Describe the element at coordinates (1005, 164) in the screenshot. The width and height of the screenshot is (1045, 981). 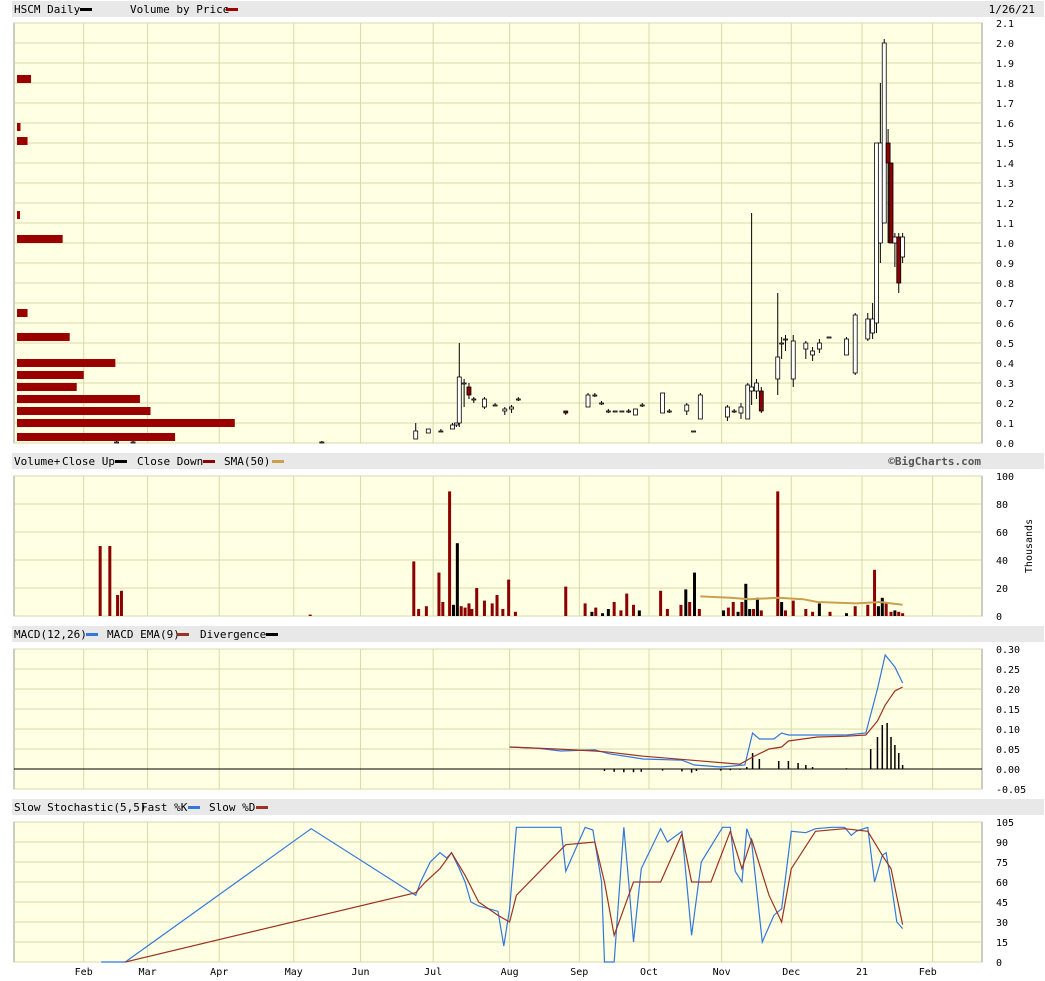
I see `price-tick-label: 1.4` at that location.